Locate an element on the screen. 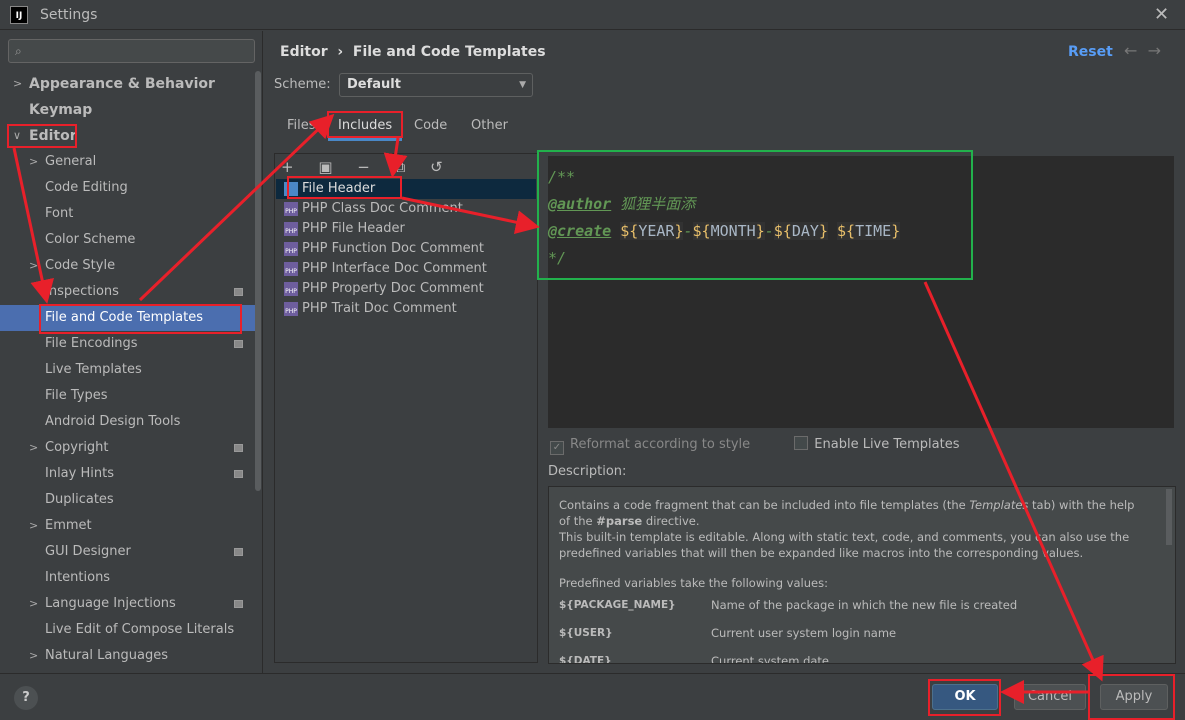 The height and width of the screenshot is (720, 1185). sidebar-item-font: Font is located at coordinates (127, 214).